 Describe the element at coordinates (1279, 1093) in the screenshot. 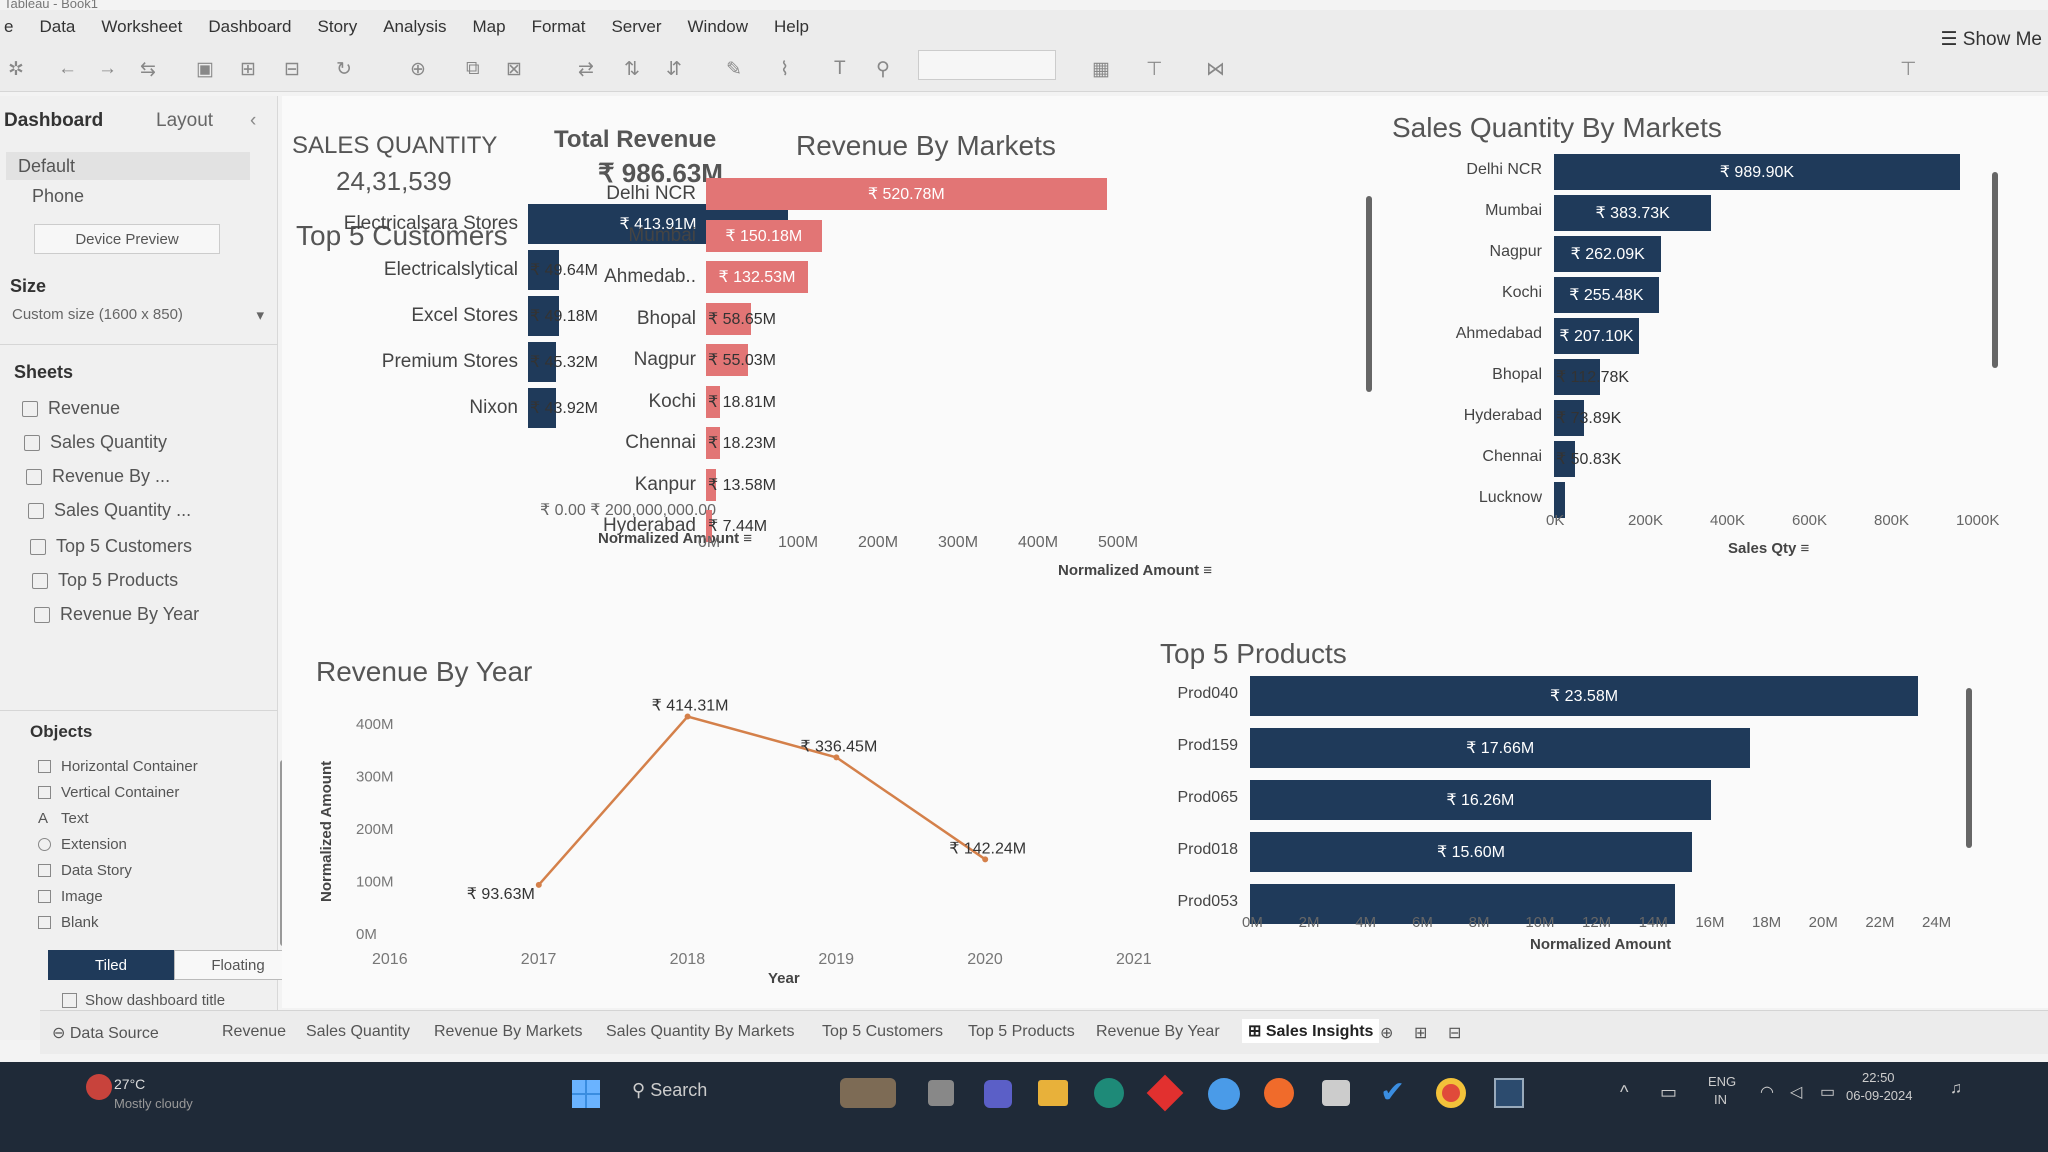

I see `firefox-icon` at that location.